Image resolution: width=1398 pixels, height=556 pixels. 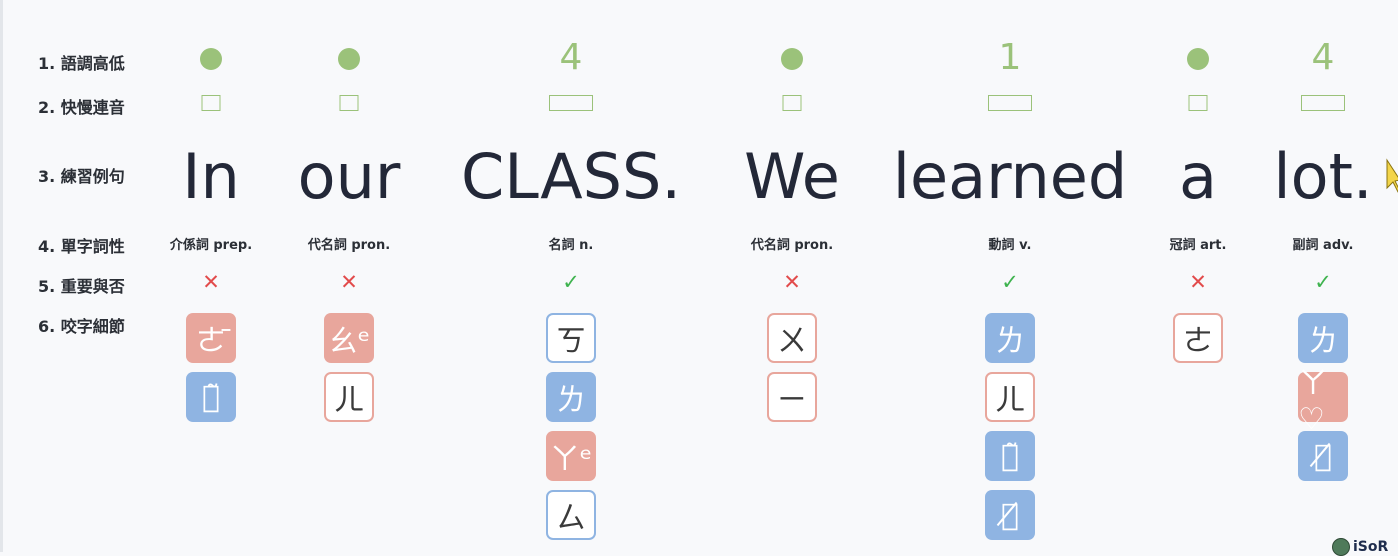 I want to click on pos-label: 冠詞 art., so click(x=1198, y=243).